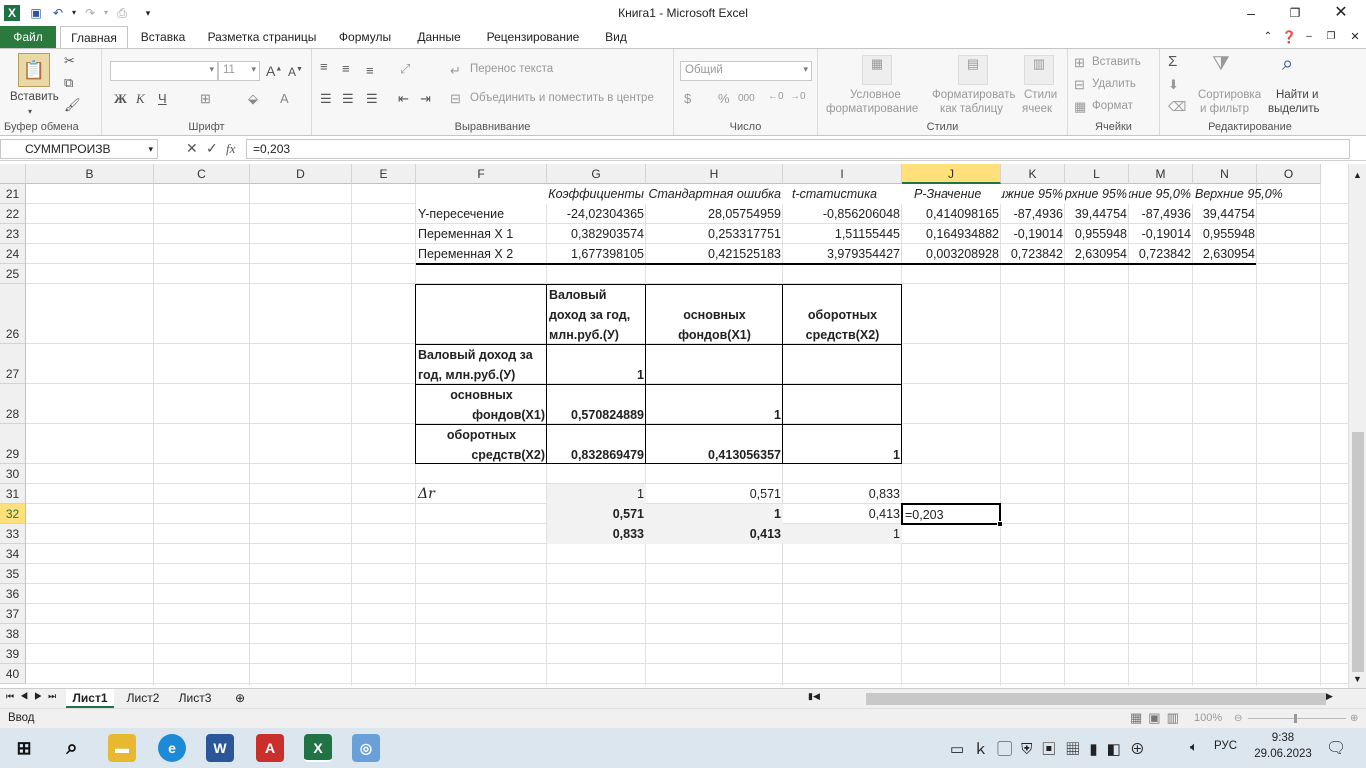  Describe the element at coordinates (301, 174) in the screenshot. I see `col-header-d: D` at that location.